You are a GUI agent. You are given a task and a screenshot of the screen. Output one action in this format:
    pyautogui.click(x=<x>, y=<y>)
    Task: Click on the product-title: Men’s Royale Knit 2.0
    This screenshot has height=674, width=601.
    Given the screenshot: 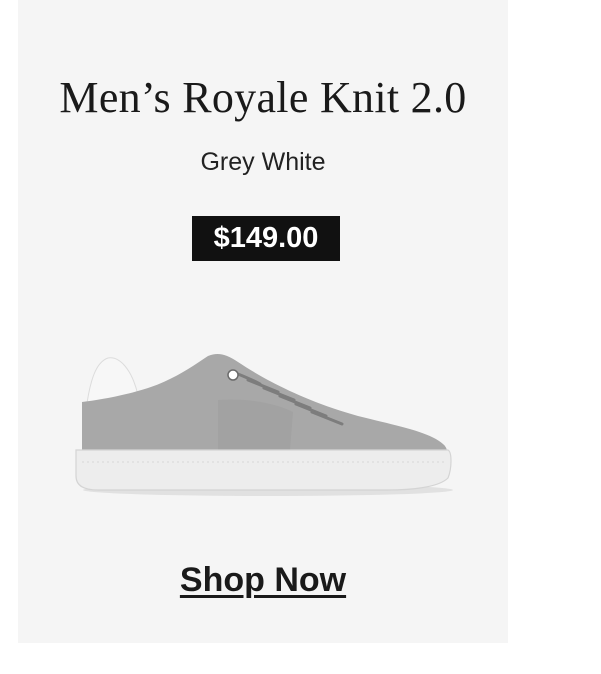 What is the action you would take?
    pyautogui.click(x=263, y=97)
    